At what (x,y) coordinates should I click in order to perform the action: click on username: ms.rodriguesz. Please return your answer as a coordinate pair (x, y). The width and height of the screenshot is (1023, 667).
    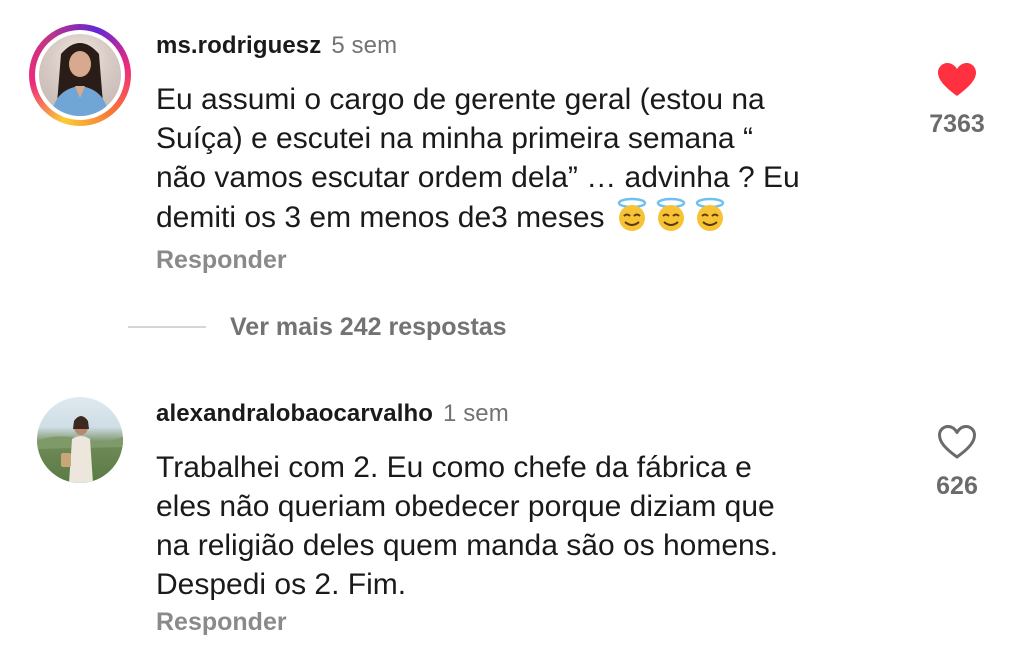
    Looking at the image, I should click on (238, 45).